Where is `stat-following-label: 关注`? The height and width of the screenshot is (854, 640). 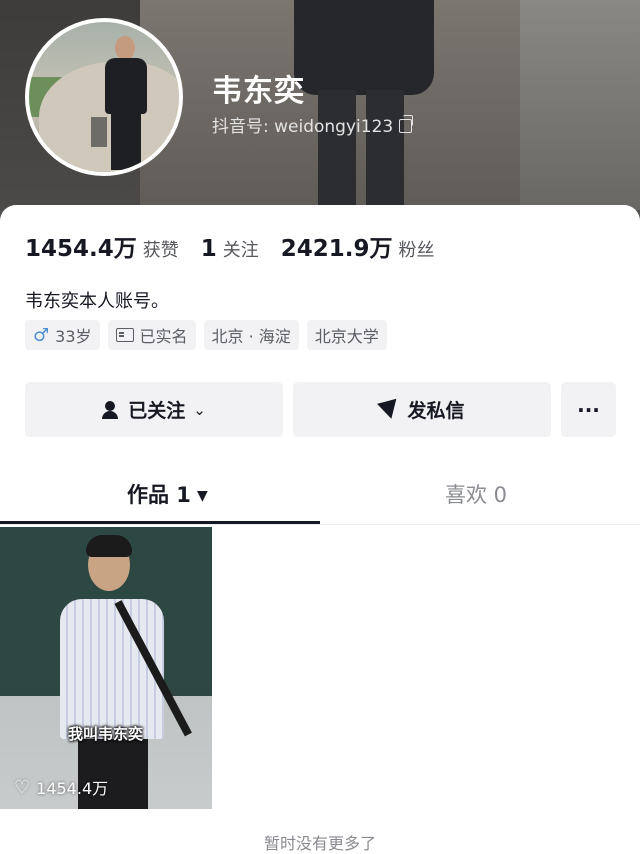
stat-following-label: 关注 is located at coordinates (240, 250).